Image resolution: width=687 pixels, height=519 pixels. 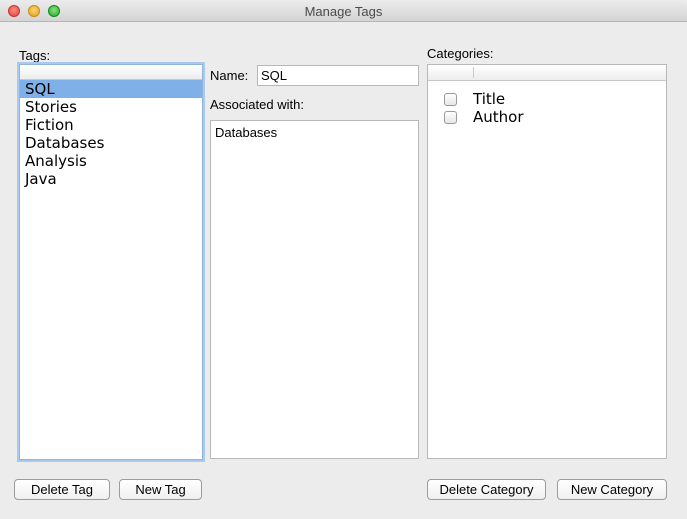 I want to click on category-row-author: Author, so click(x=484, y=117).